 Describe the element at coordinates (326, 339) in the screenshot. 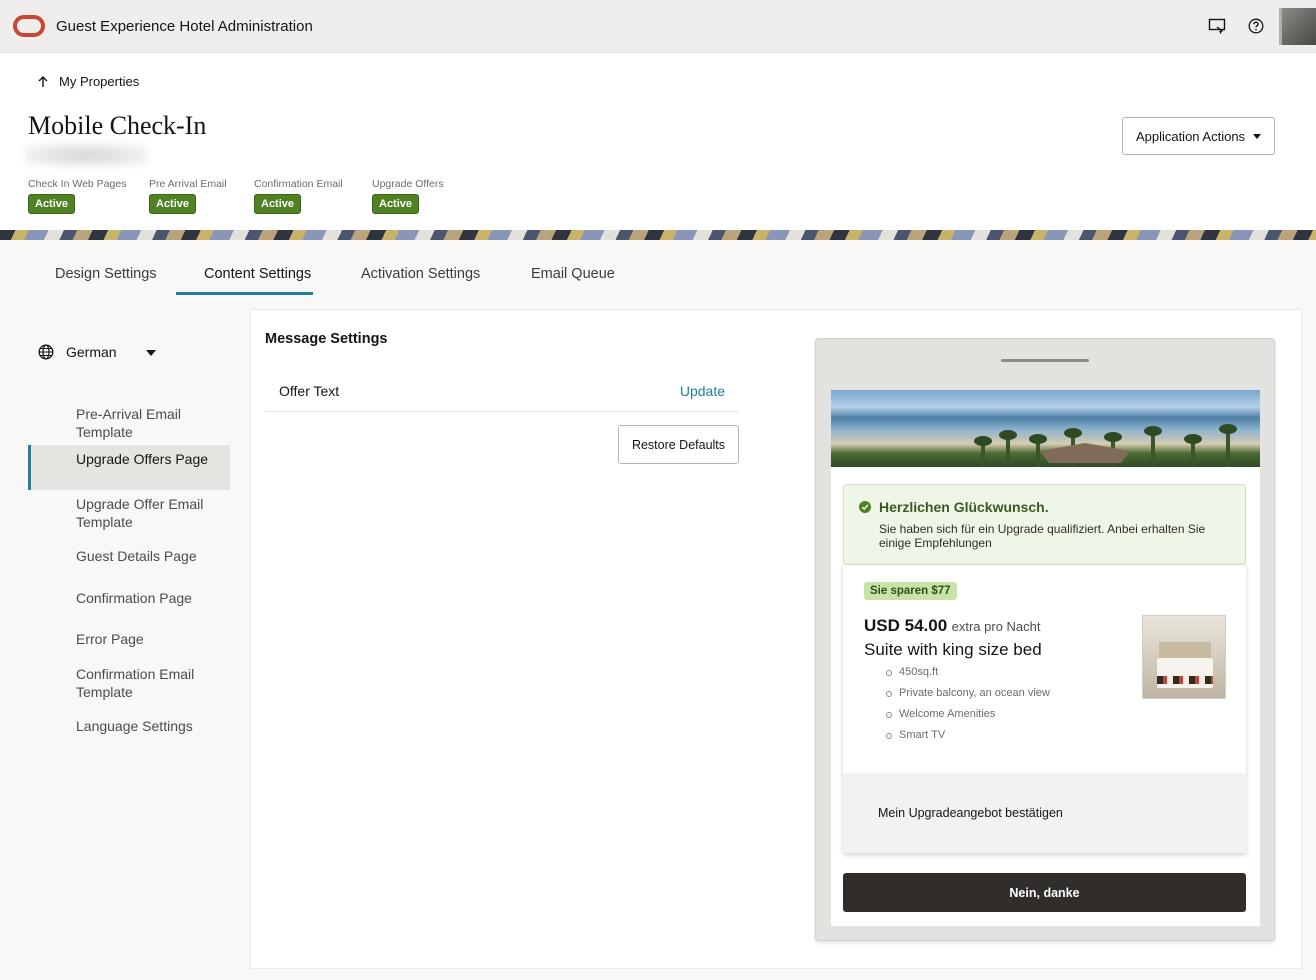

I see `section-title: Message Settings` at that location.